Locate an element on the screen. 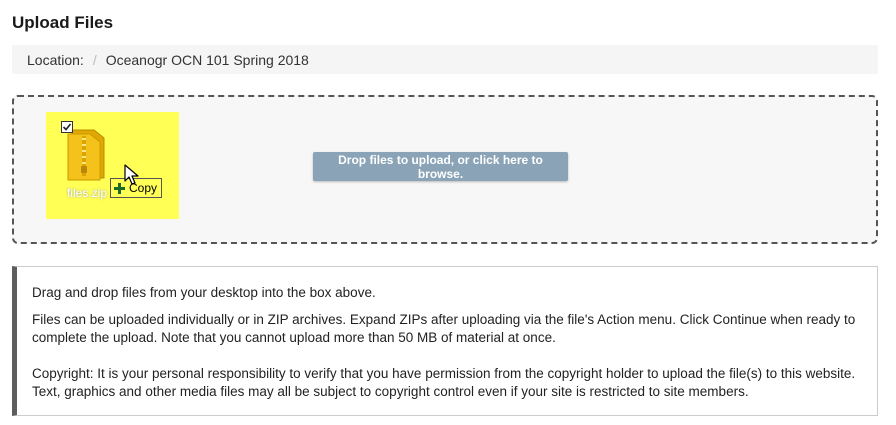  drag-preview: files.zip Copy is located at coordinates (112, 165).